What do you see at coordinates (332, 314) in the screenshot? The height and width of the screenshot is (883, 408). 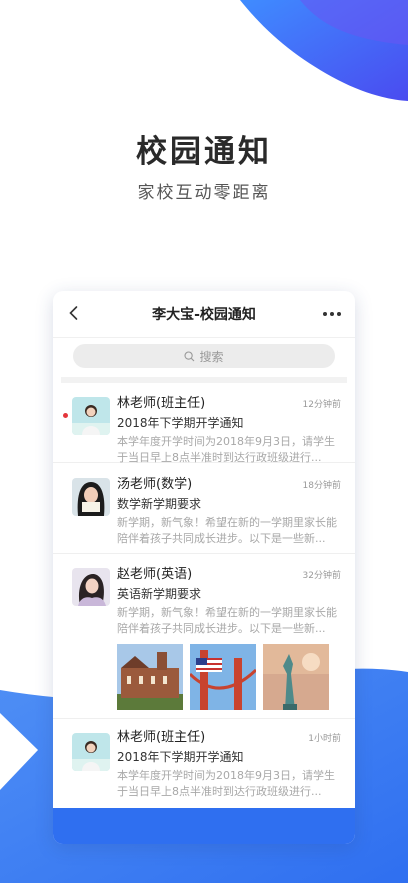 I see `more-dots-icon` at bounding box center [332, 314].